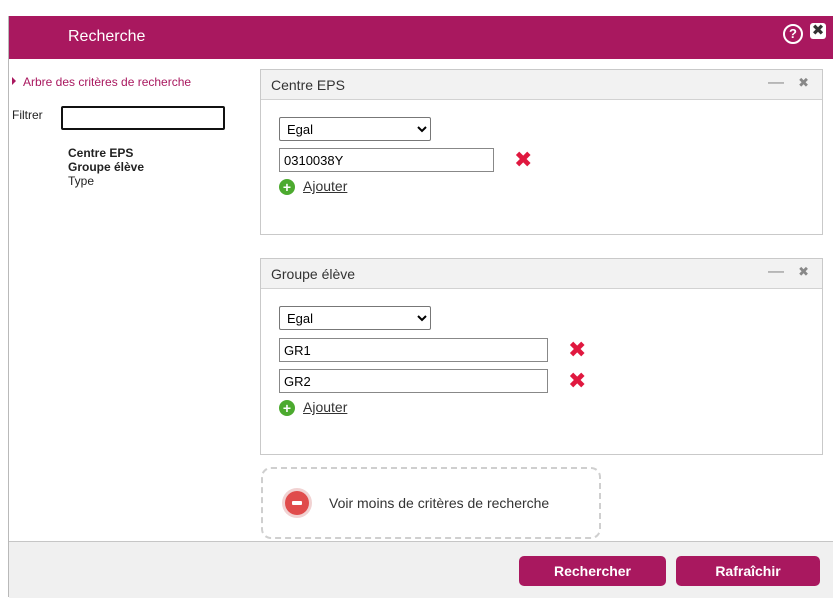 Image resolution: width=833 pixels, height=598 pixels. I want to click on dialog-titlebar: Recherche ? ✖, so click(421, 37).